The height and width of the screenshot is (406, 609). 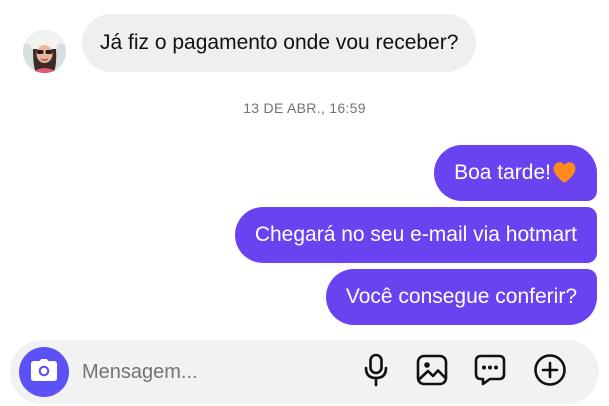 I want to click on outgoing-message-bubble: Boa tarde!, so click(x=515, y=173).